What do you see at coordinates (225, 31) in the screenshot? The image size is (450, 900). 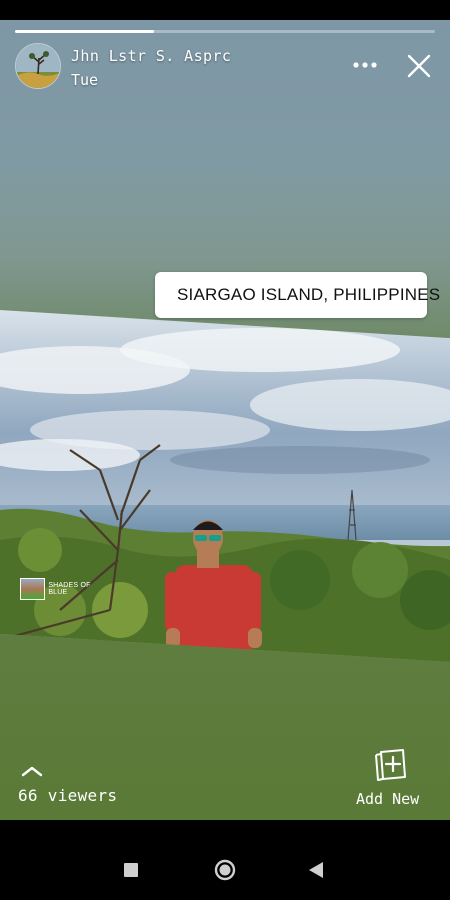 I see `story-progress-bar` at bounding box center [225, 31].